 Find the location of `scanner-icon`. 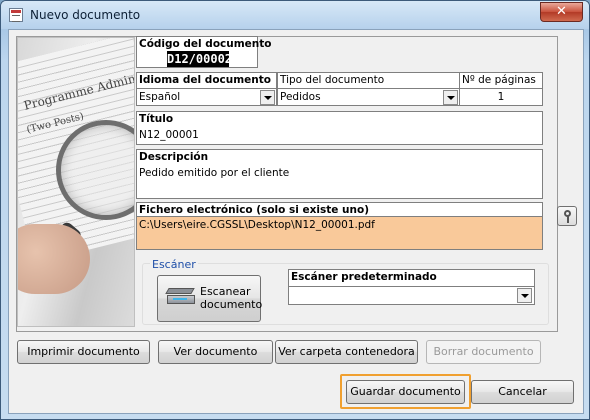

scanner-icon is located at coordinates (180, 297).